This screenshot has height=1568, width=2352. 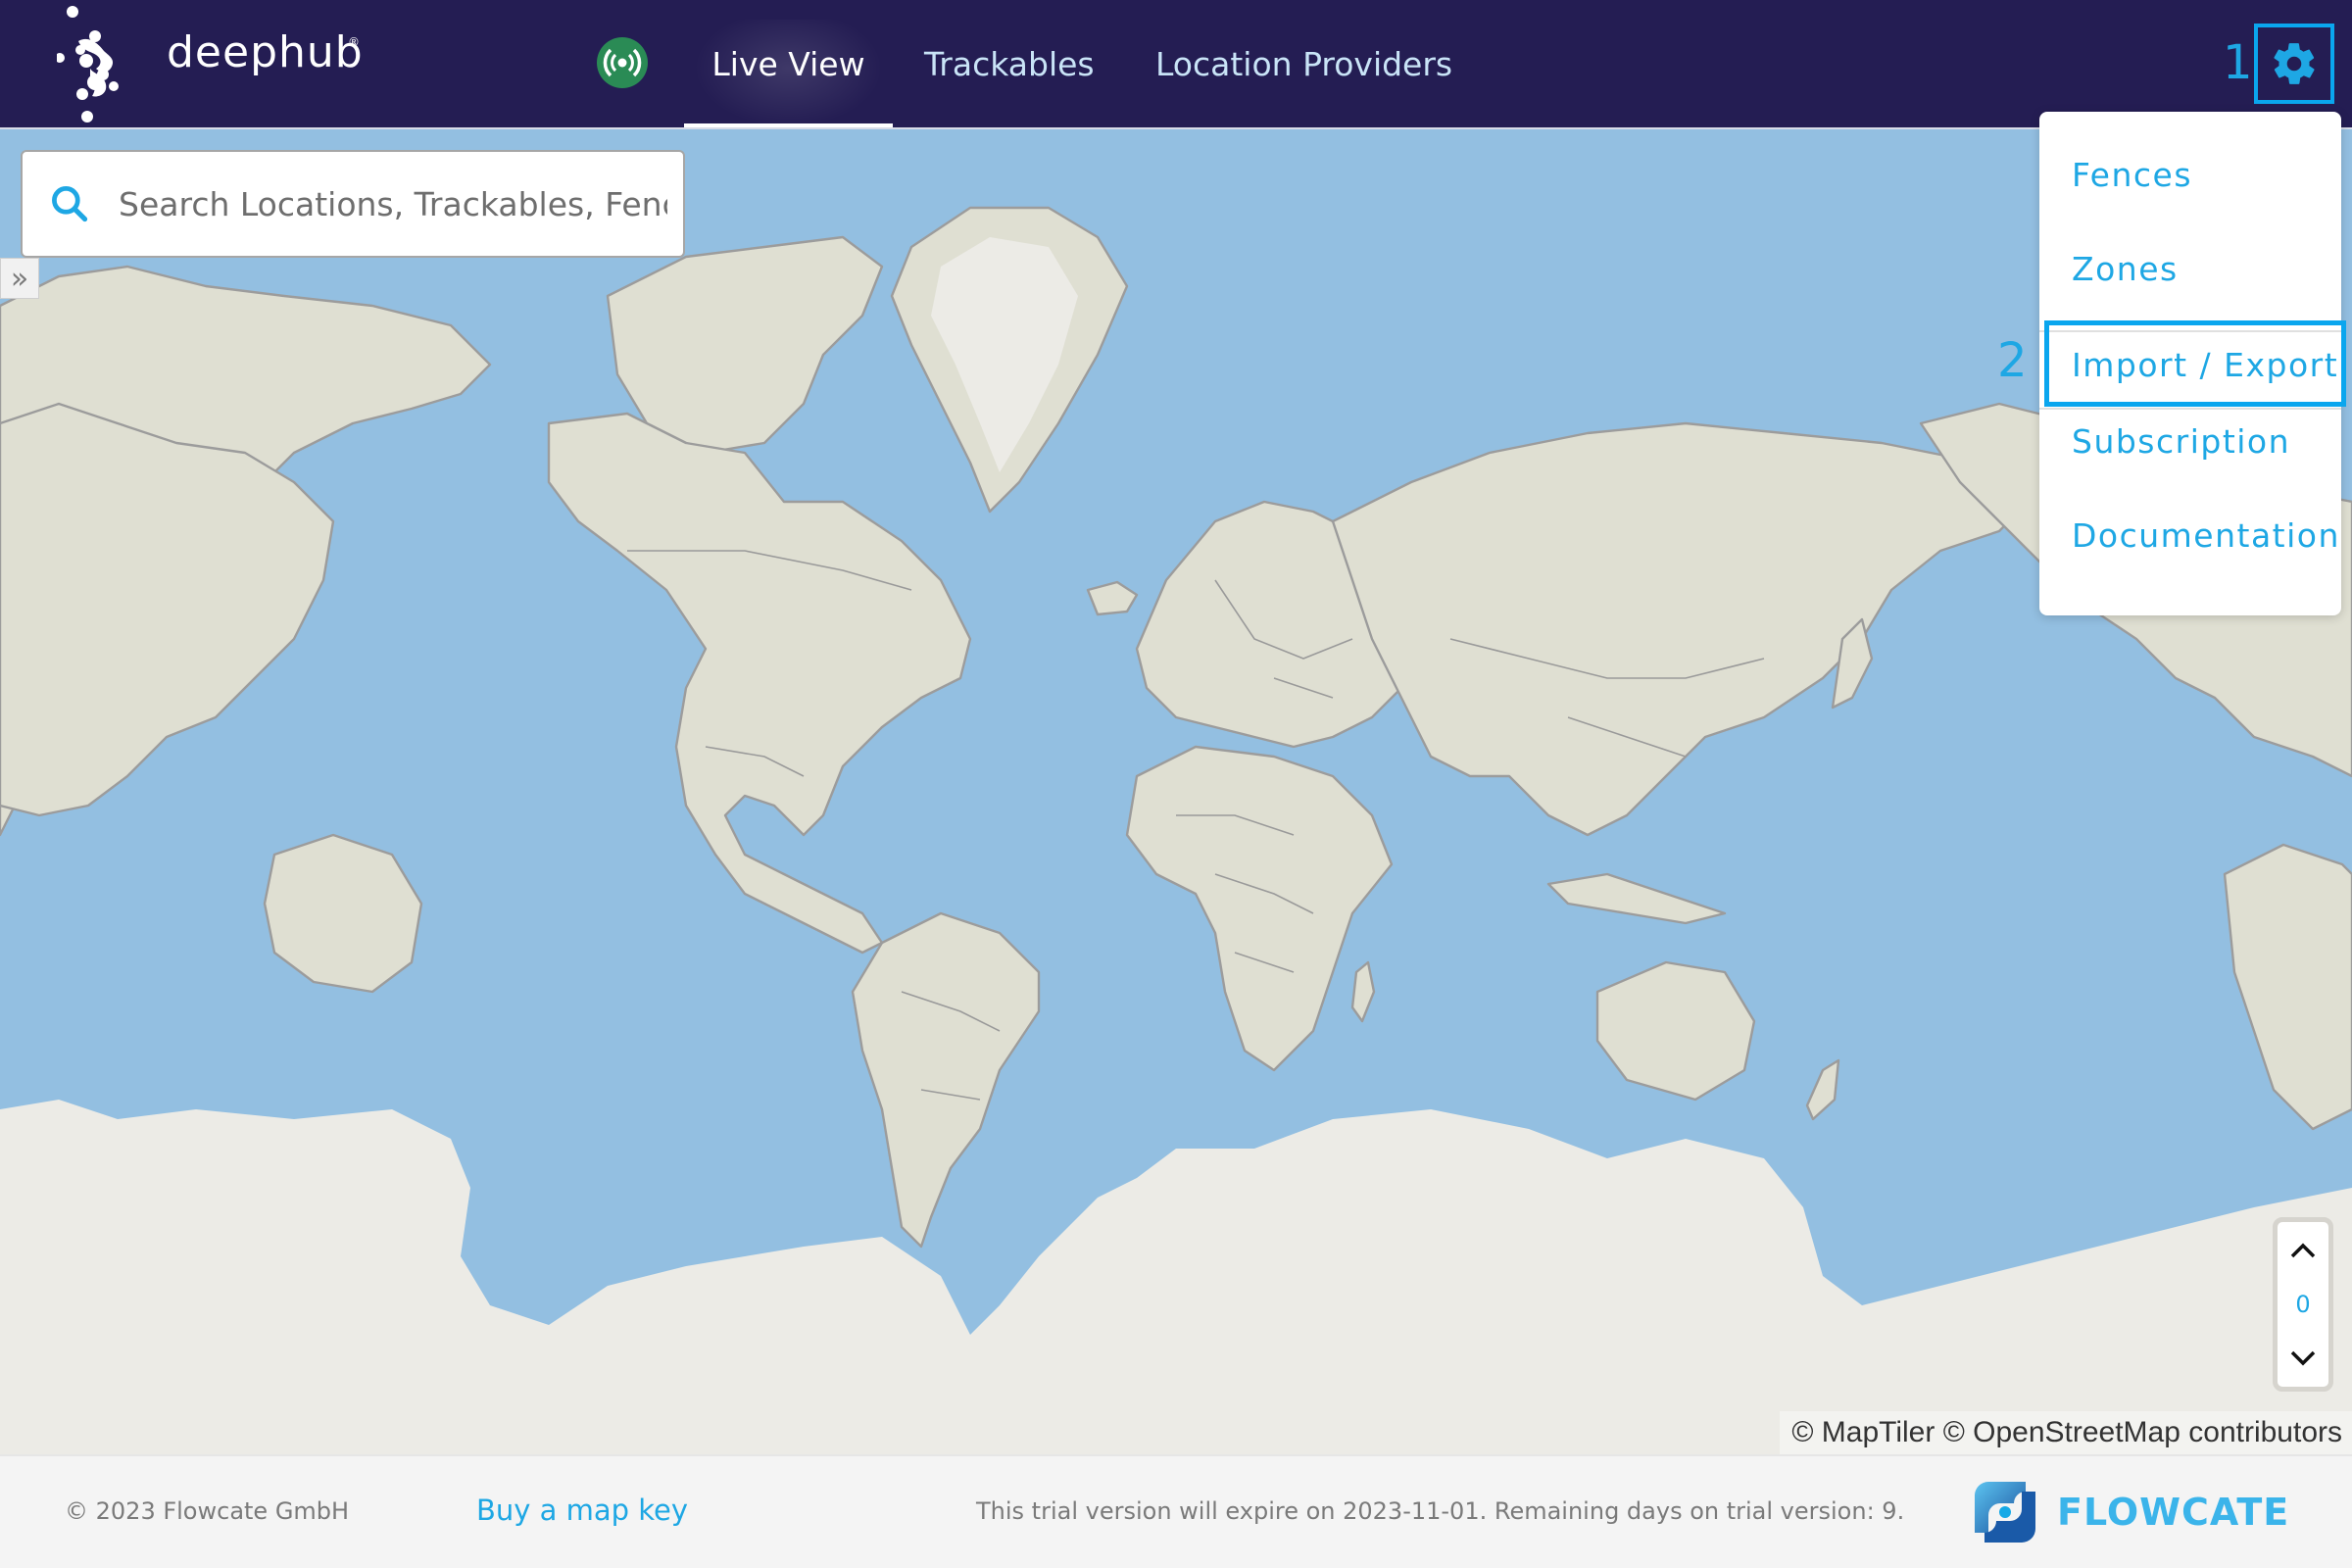 I want to click on double-chevron-right-icon: », so click(x=19, y=278).